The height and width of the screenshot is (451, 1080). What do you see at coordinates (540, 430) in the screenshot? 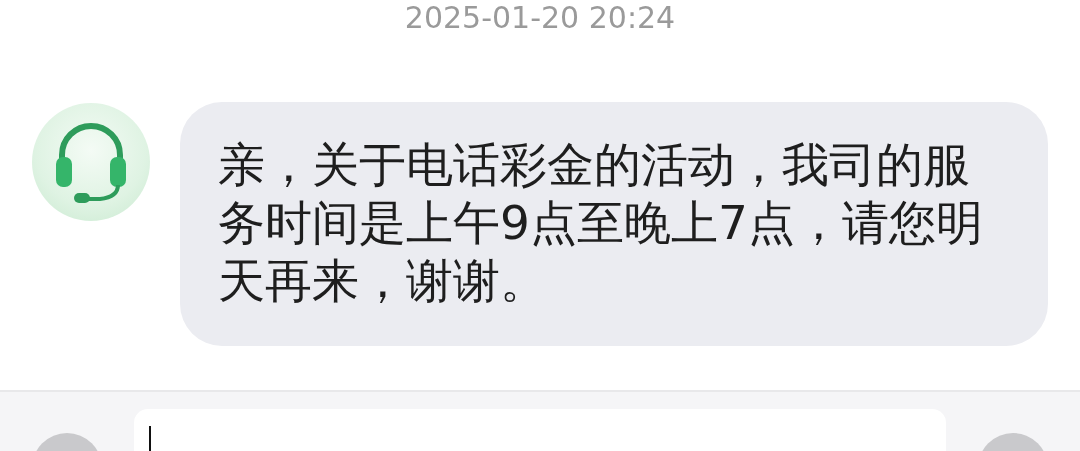
I see `message-input` at bounding box center [540, 430].